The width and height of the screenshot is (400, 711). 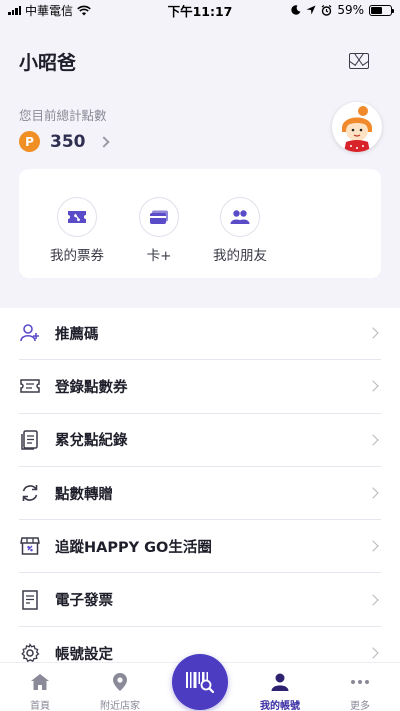 What do you see at coordinates (280, 682) in the screenshot?
I see `person-icon` at bounding box center [280, 682].